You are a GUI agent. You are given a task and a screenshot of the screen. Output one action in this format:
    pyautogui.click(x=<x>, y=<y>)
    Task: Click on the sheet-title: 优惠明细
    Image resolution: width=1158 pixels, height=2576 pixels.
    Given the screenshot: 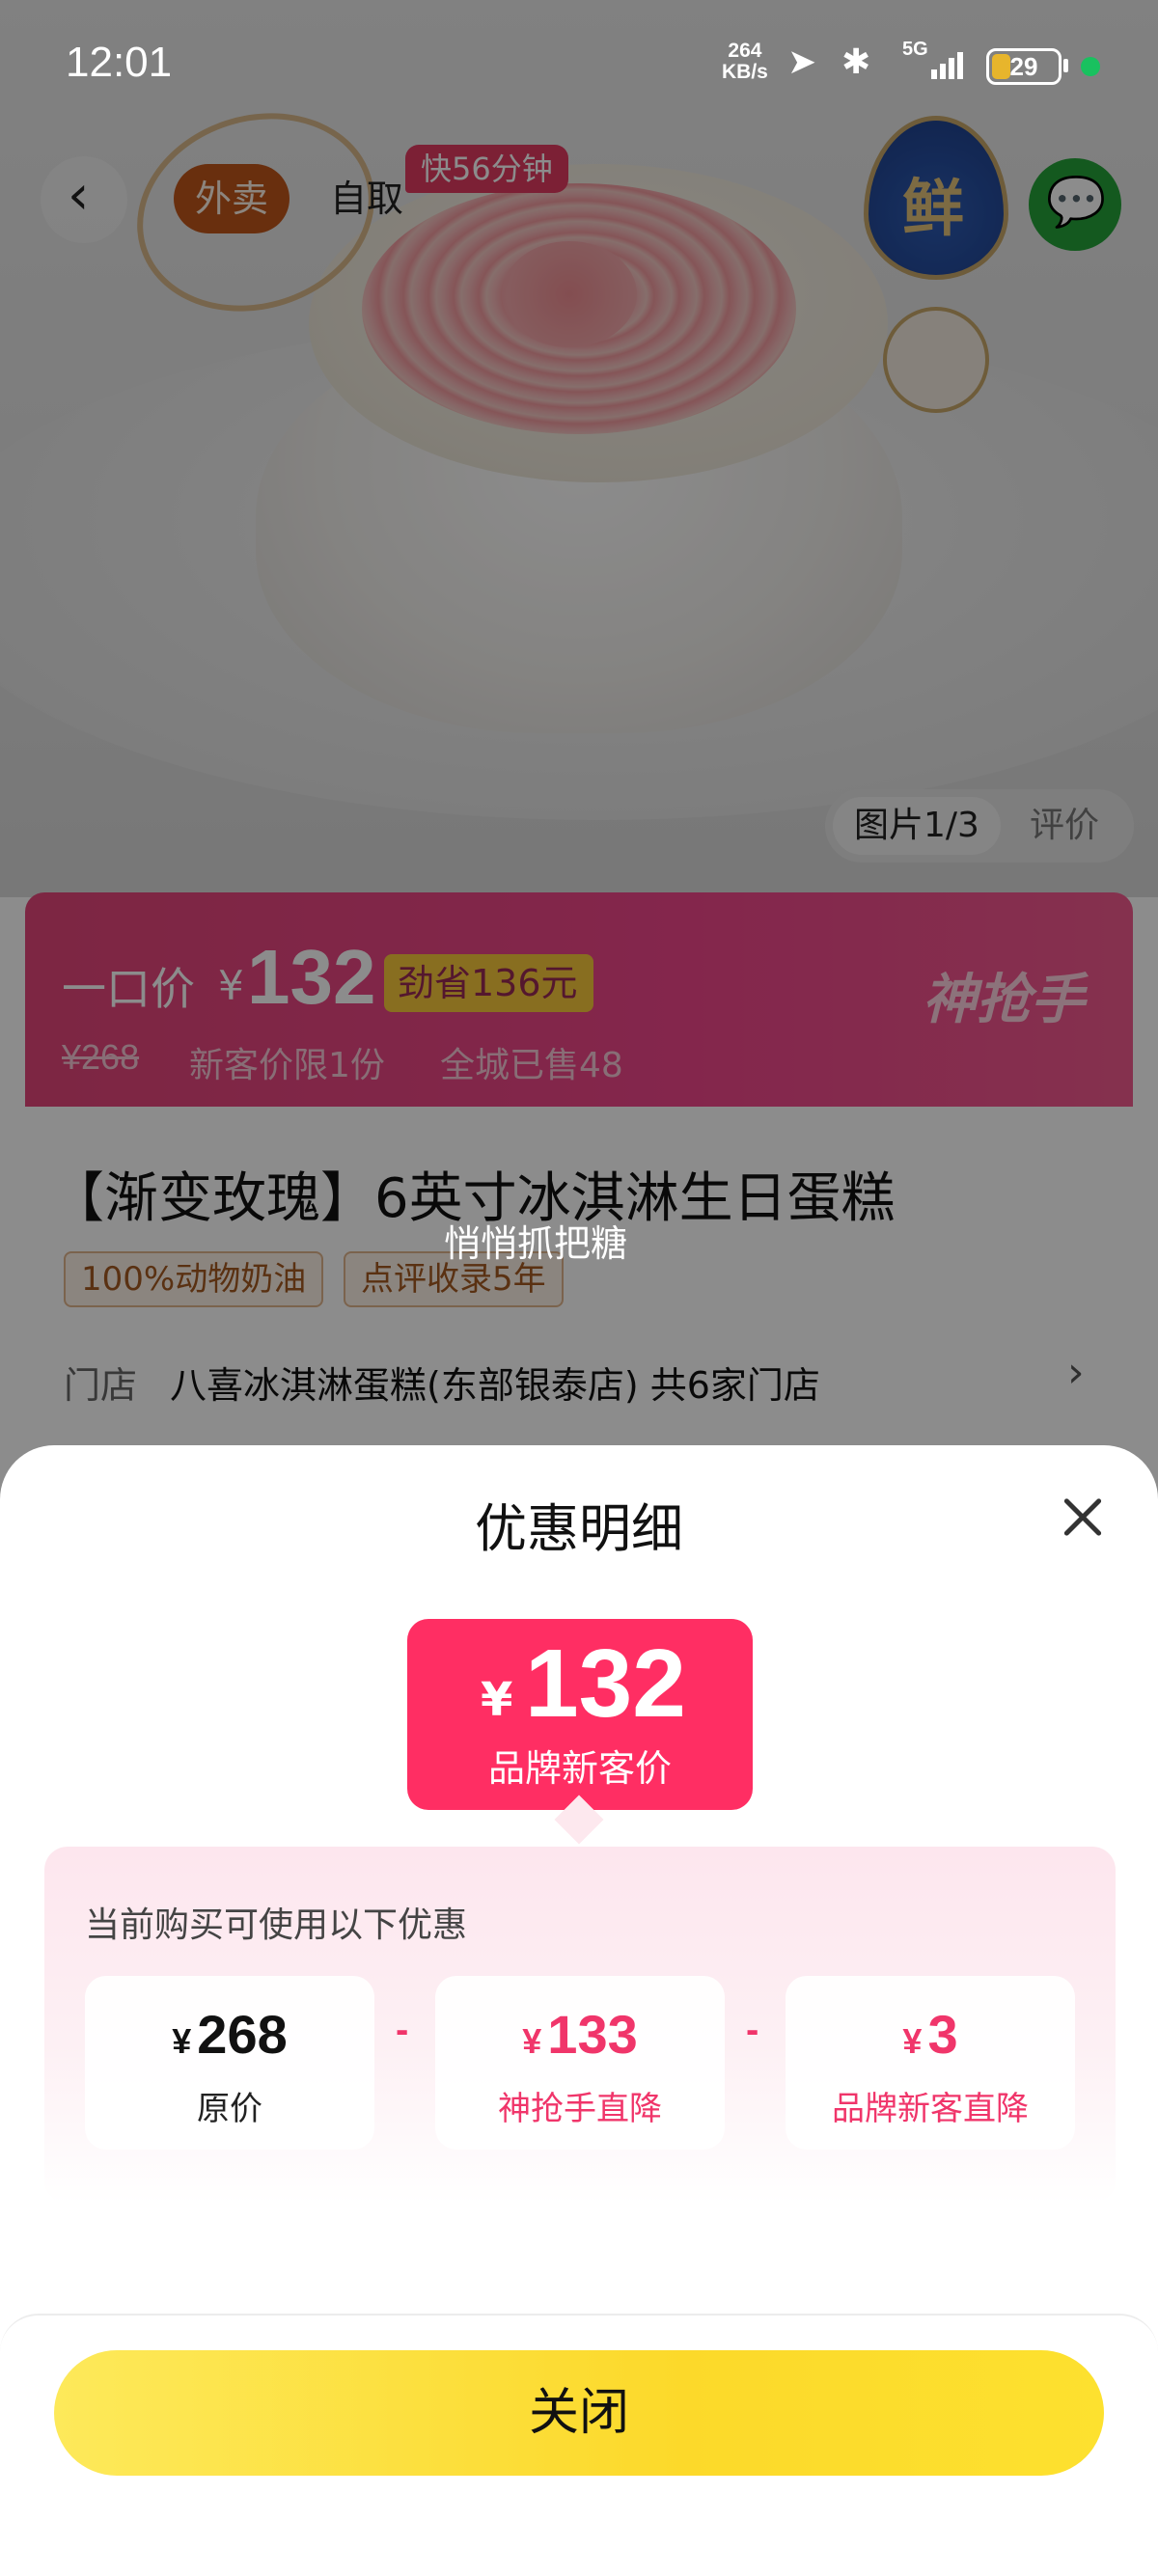 What is the action you would take?
    pyautogui.click(x=579, y=1529)
    